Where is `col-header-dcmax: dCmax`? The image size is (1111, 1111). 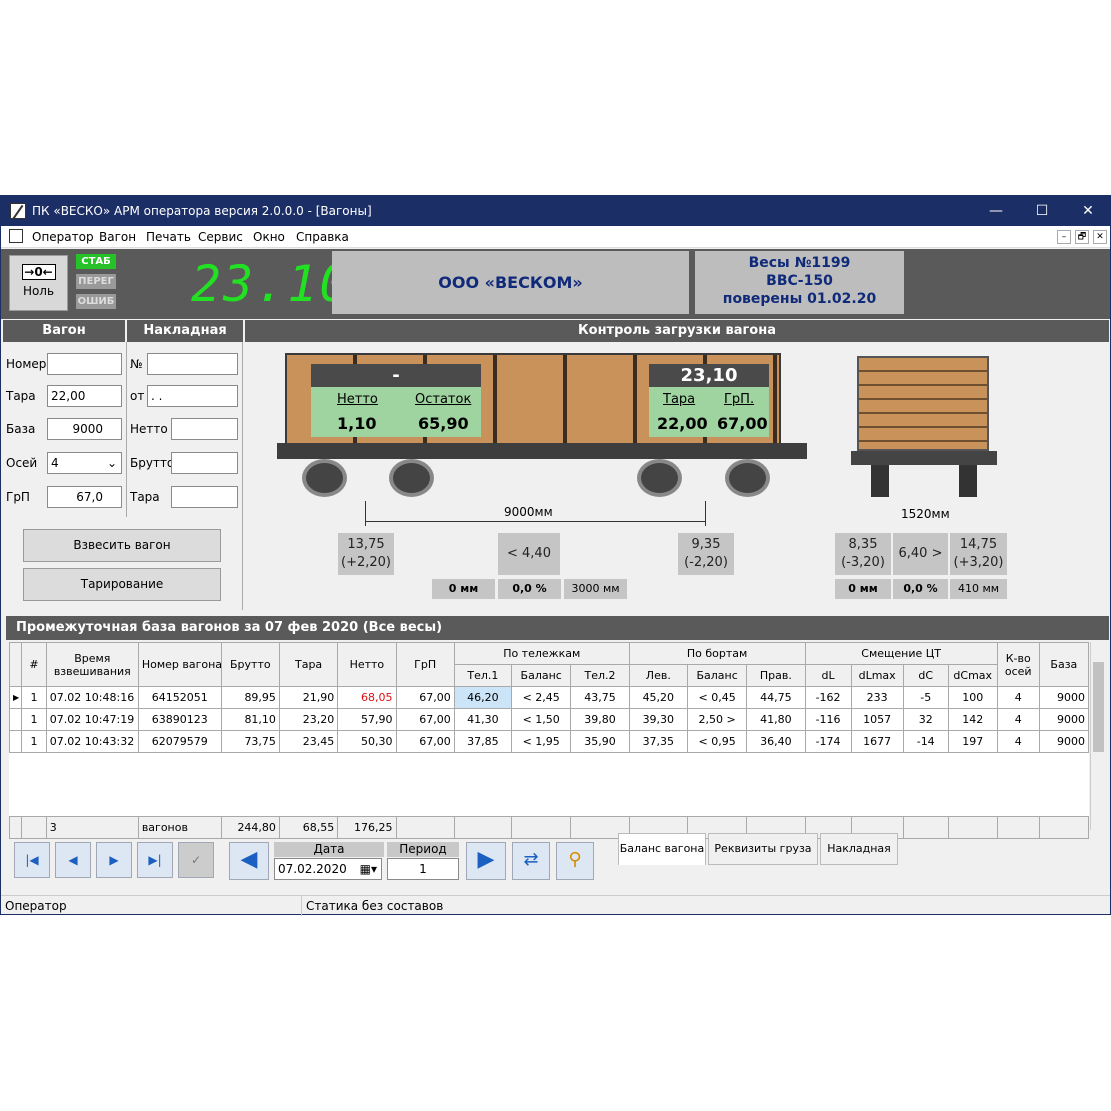 col-header-dcmax: dCmax is located at coordinates (972, 675).